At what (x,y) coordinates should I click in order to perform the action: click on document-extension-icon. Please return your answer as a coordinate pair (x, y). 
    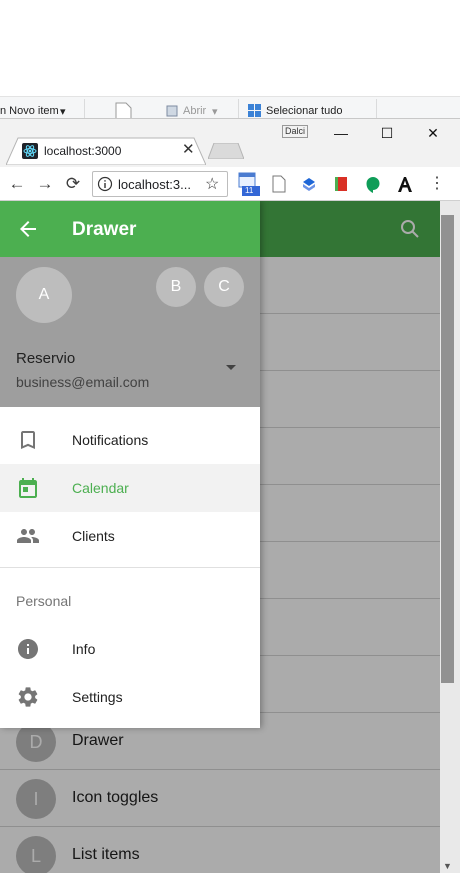
    Looking at the image, I should click on (279, 184).